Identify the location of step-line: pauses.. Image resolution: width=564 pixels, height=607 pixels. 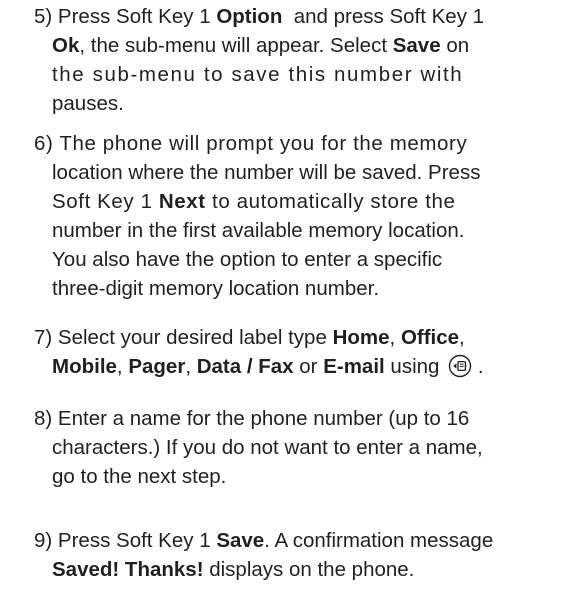
(88, 103).